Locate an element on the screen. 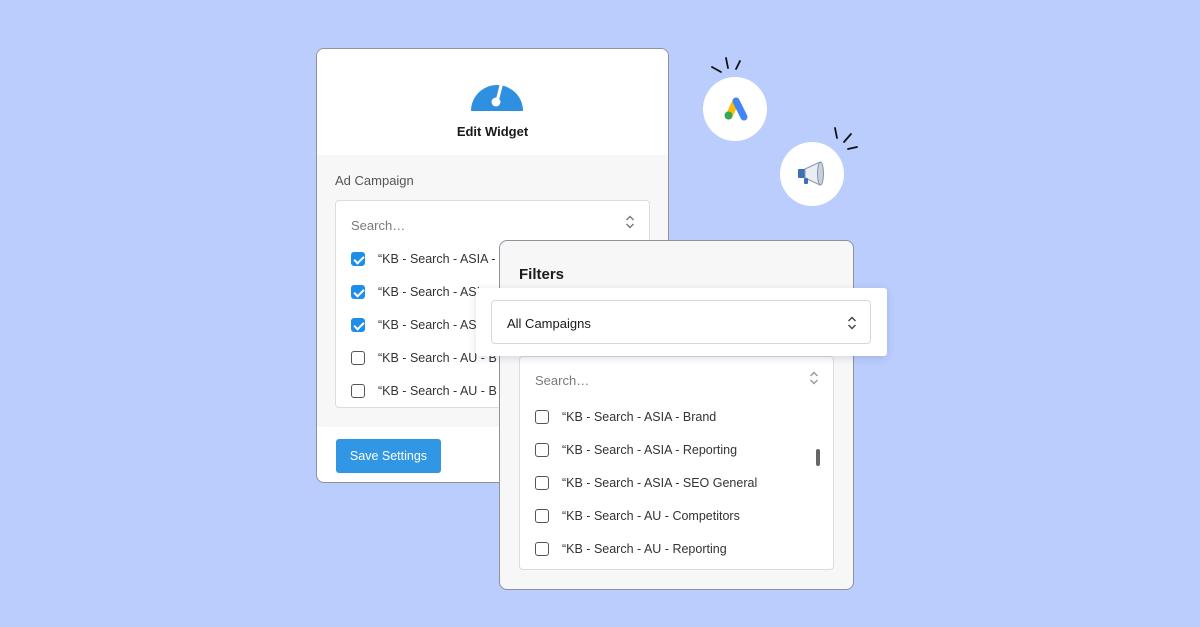 The image size is (1200, 627). list-item: “KB - Search - ASIA - Brand is located at coordinates (685, 417).